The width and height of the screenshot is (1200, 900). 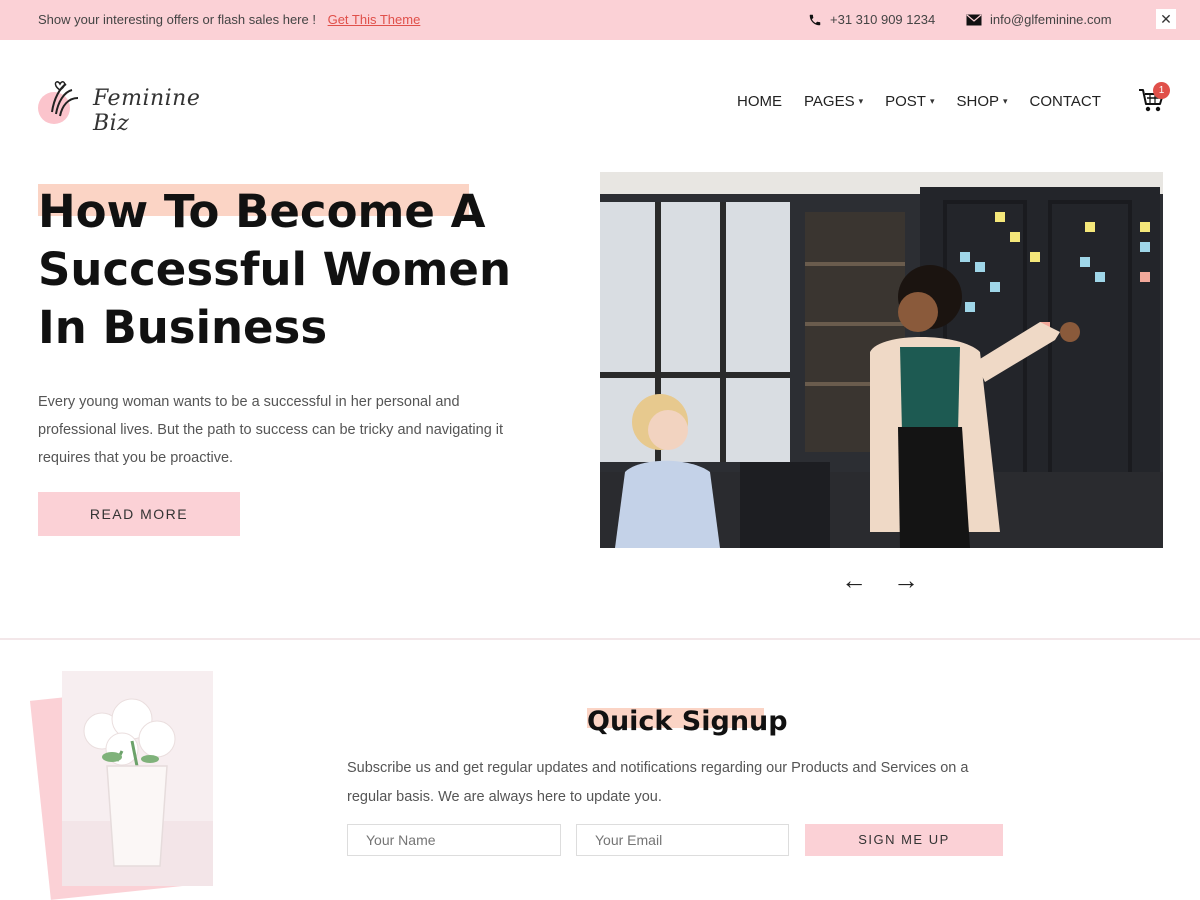 I want to click on nav-label: PAGES, so click(x=829, y=101).